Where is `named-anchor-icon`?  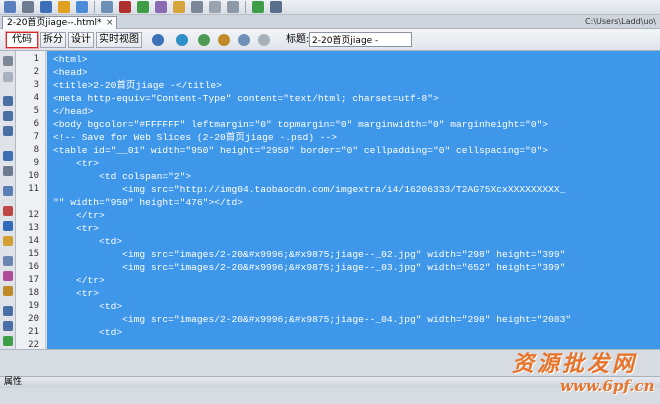 named-anchor-icon is located at coordinates (46, 7).